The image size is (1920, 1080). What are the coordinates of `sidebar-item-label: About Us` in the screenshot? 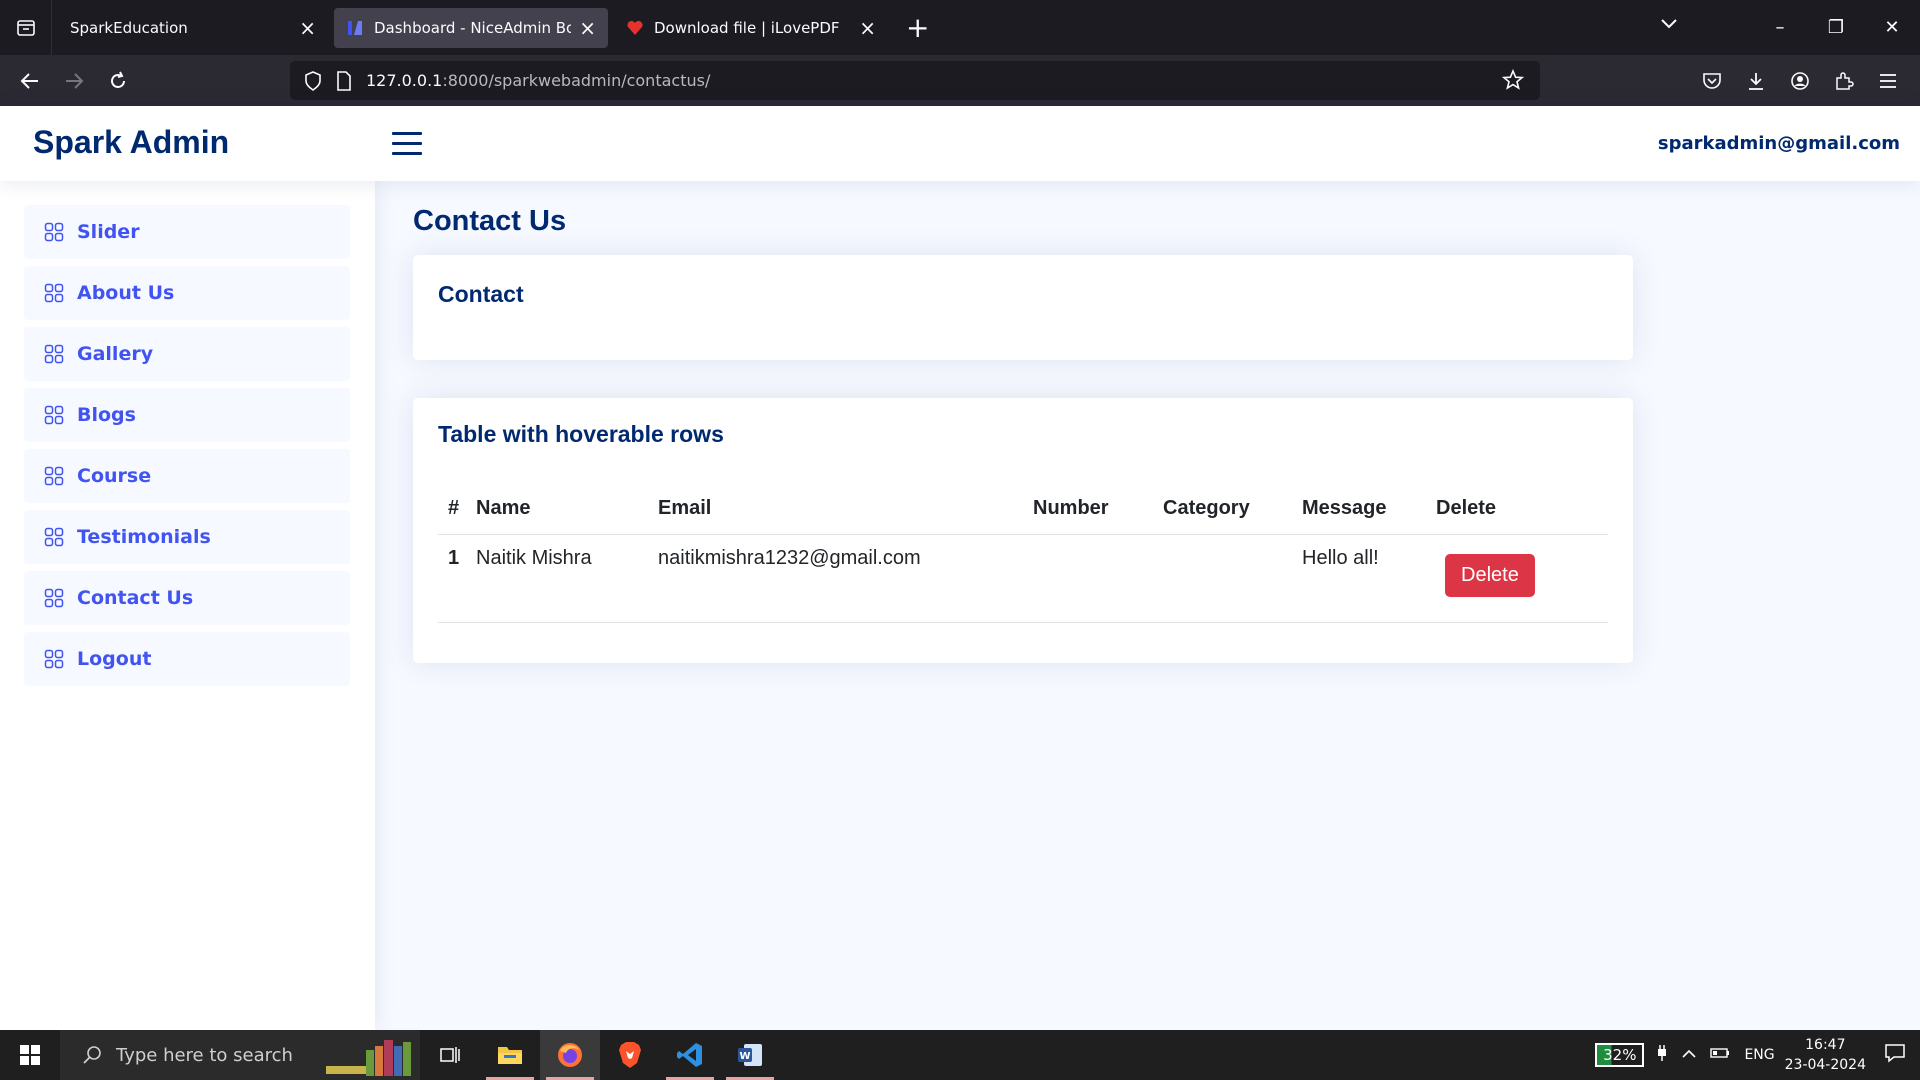 It's located at (126, 293).